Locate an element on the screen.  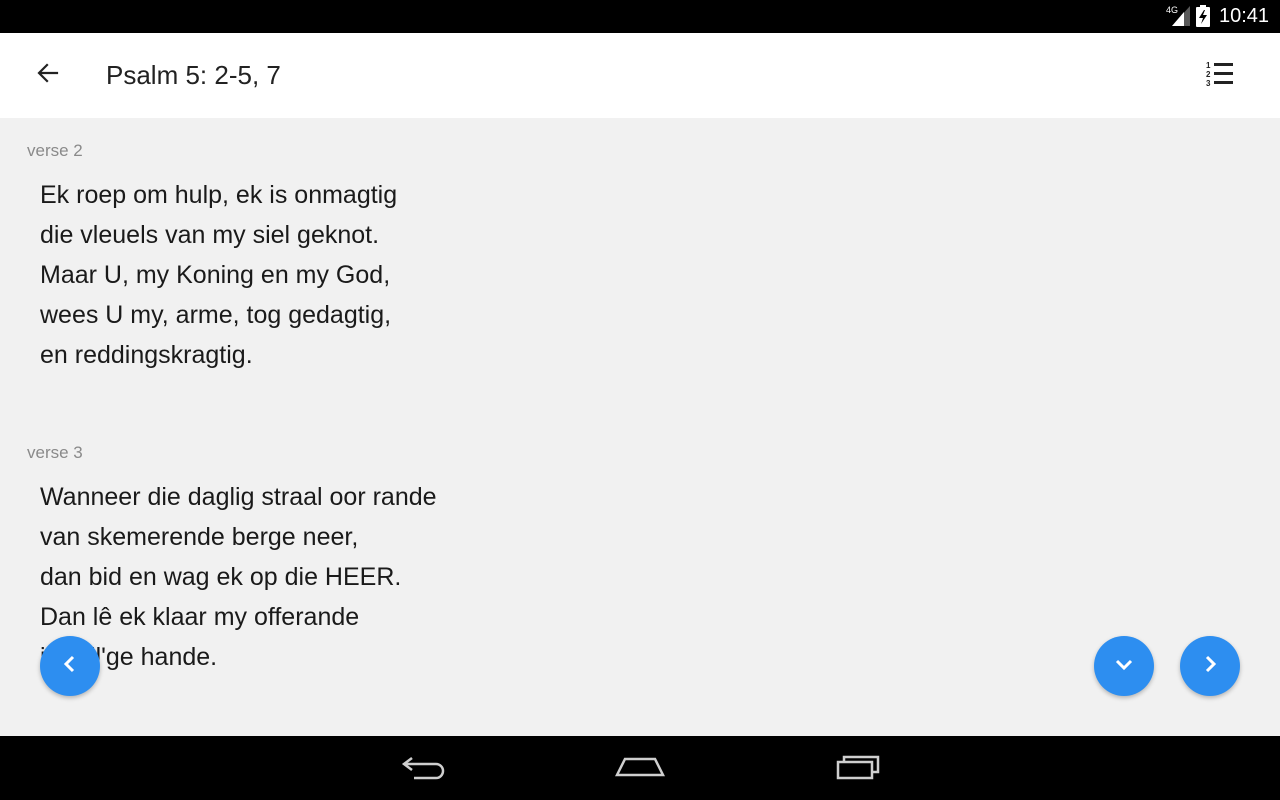
arrow-back-icon is located at coordinates (48, 75).